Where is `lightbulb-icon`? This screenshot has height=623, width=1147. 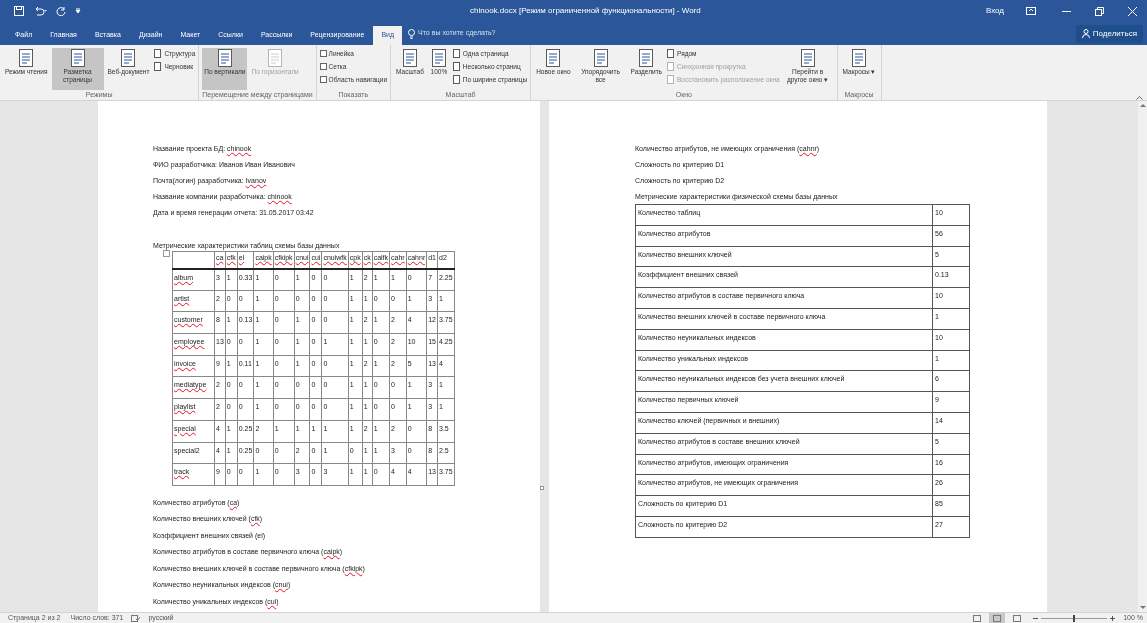 lightbulb-icon is located at coordinates (412, 33).